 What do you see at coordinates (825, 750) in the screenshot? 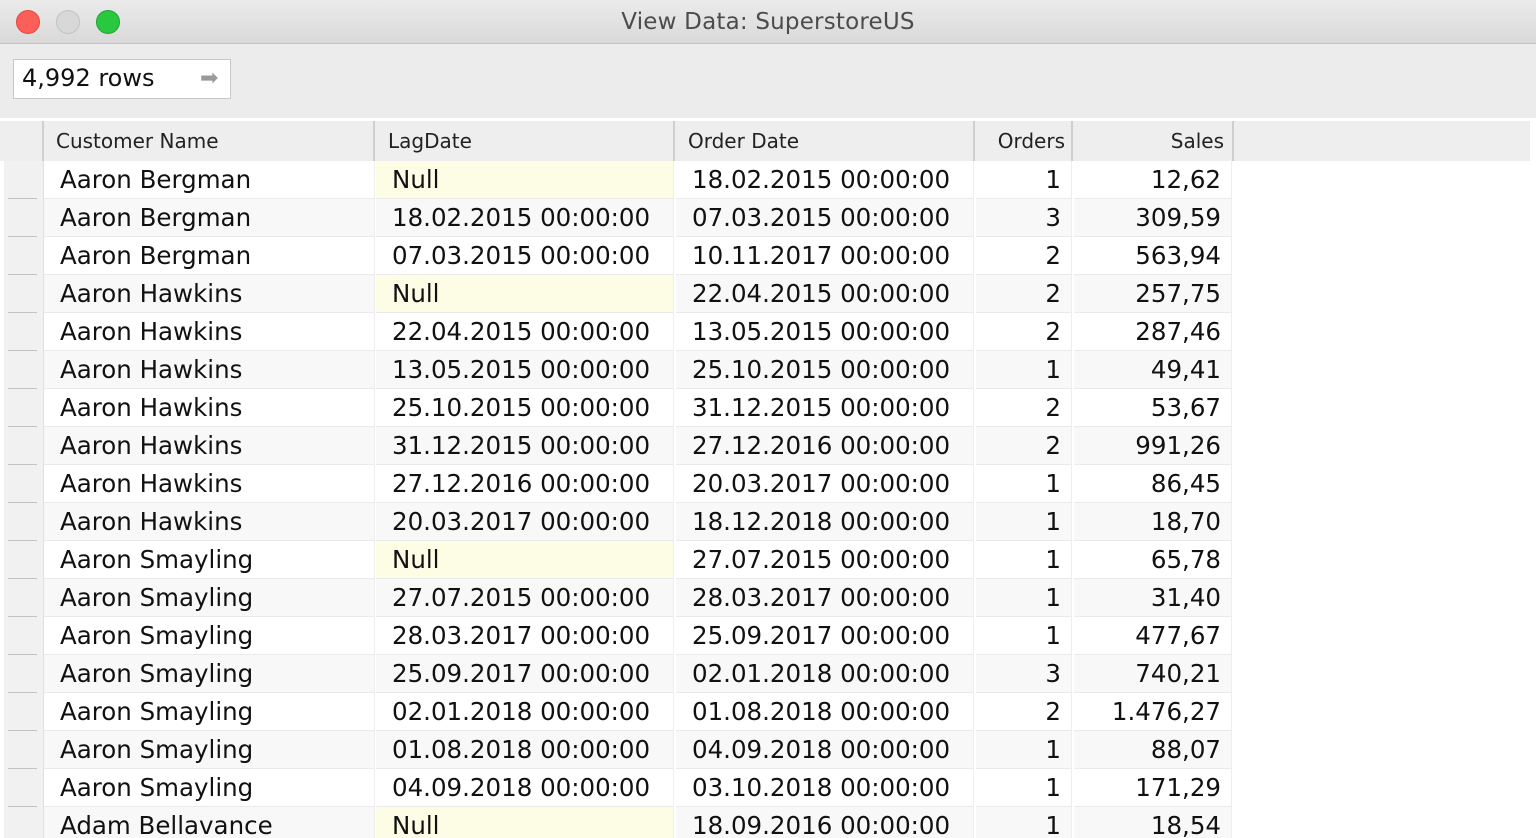
I see `order-date-cell: 04.09.2018 00:00:00` at bounding box center [825, 750].